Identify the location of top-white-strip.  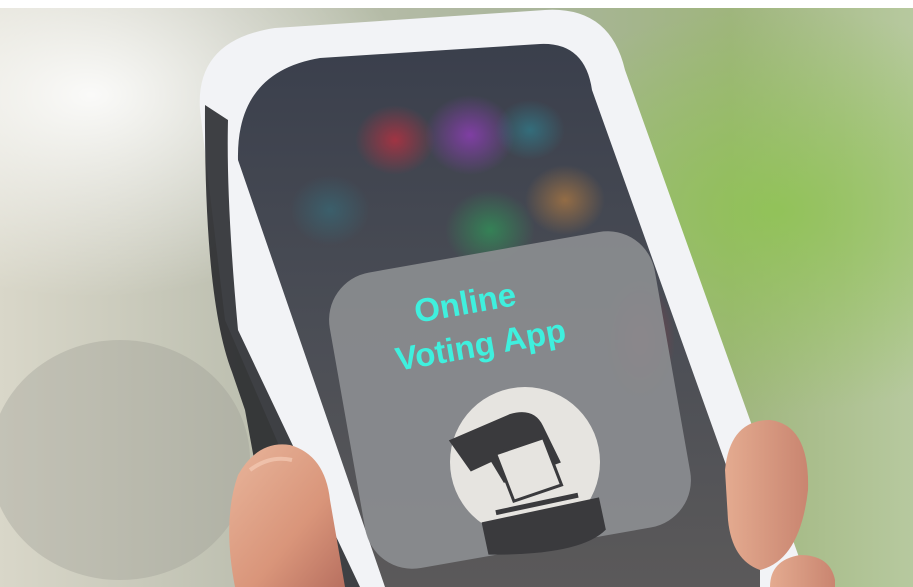
(456, 4).